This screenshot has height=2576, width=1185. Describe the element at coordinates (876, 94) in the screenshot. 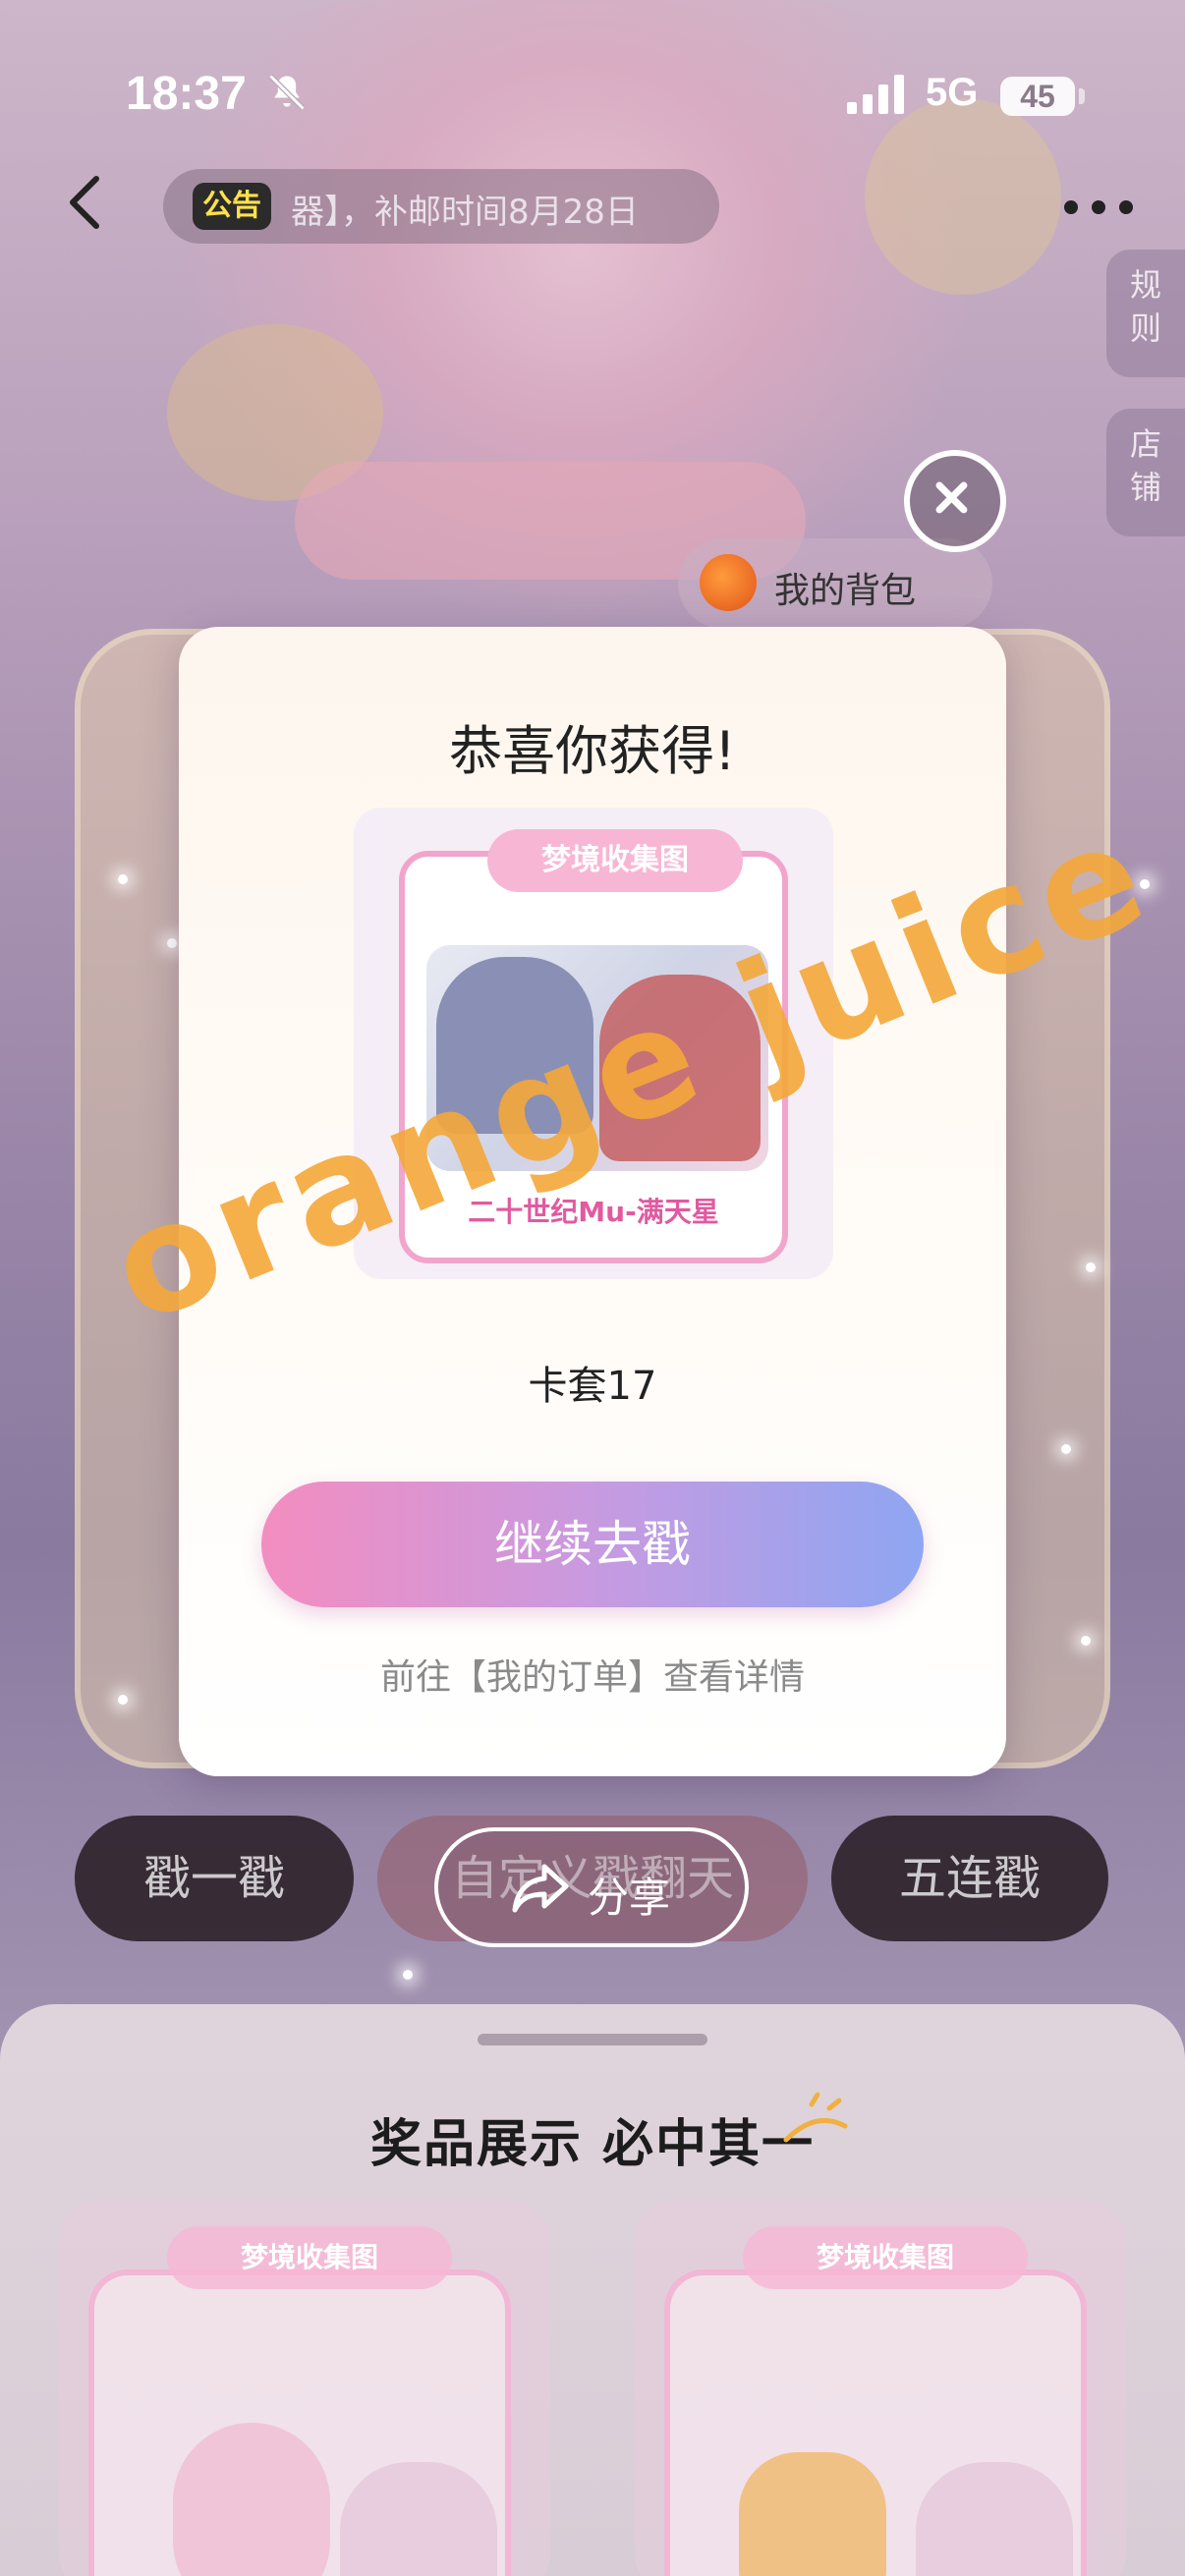

I see `signal-icon` at that location.